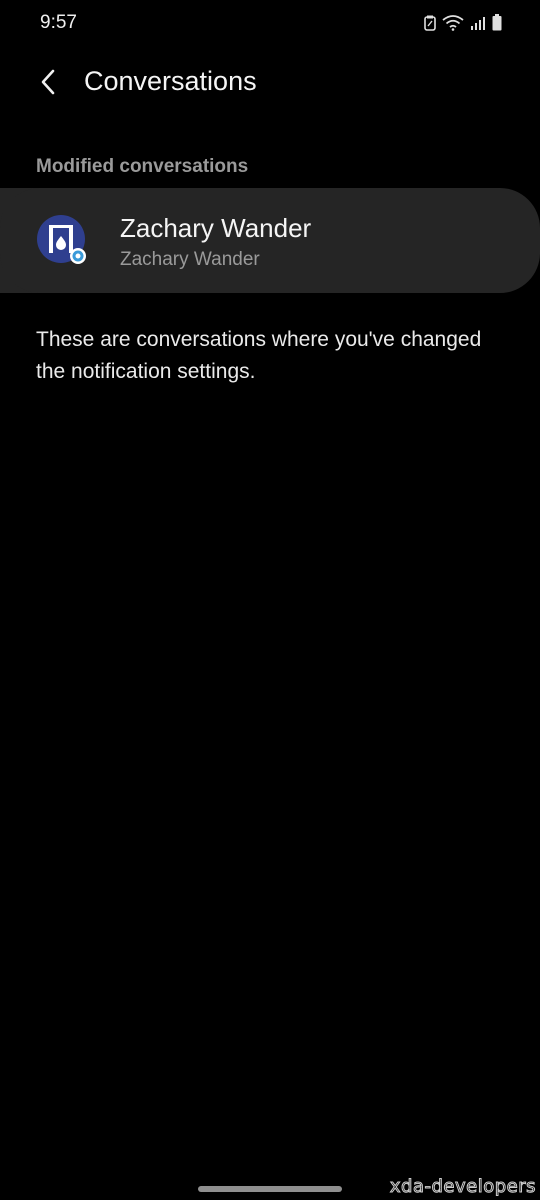 This screenshot has height=1200, width=540. I want to click on status-bar: 9:57, so click(270, 24).